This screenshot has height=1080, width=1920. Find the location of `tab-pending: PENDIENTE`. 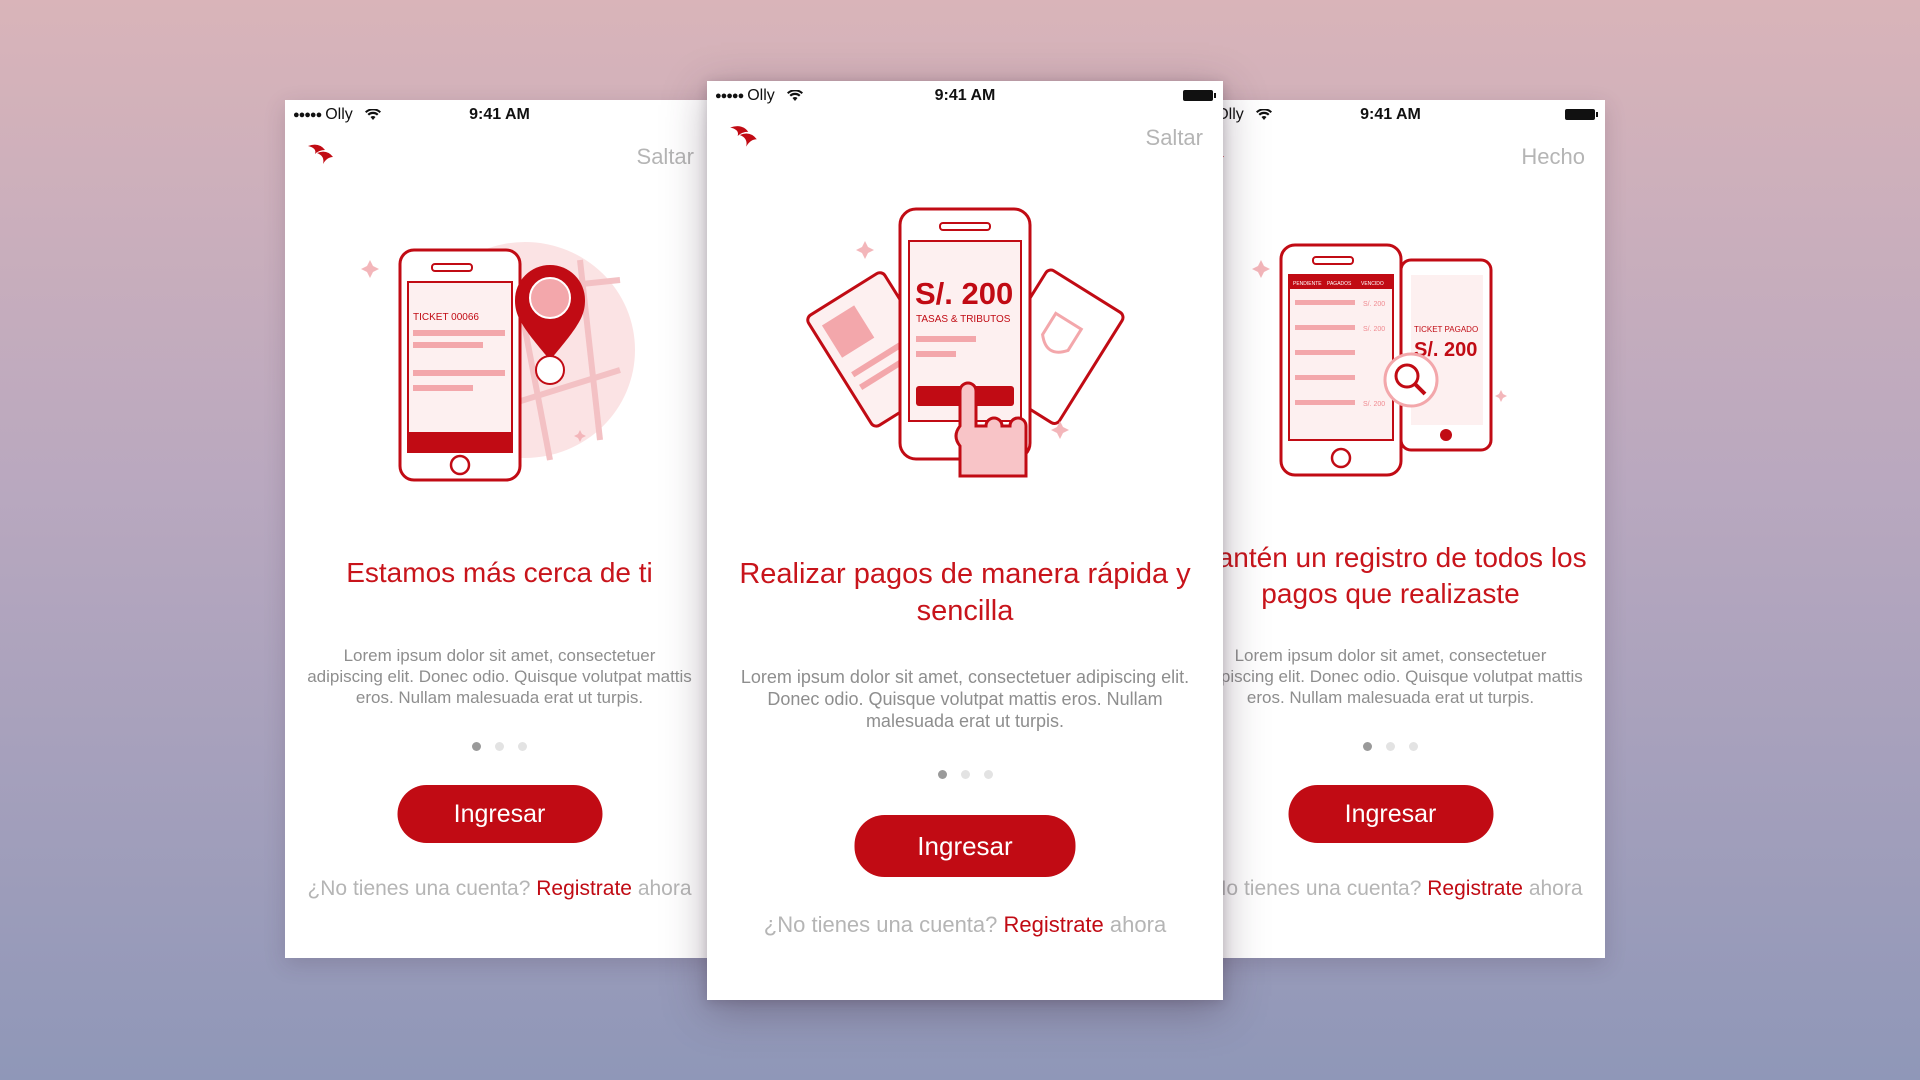

tab-pending: PENDIENTE is located at coordinates (1307, 284).